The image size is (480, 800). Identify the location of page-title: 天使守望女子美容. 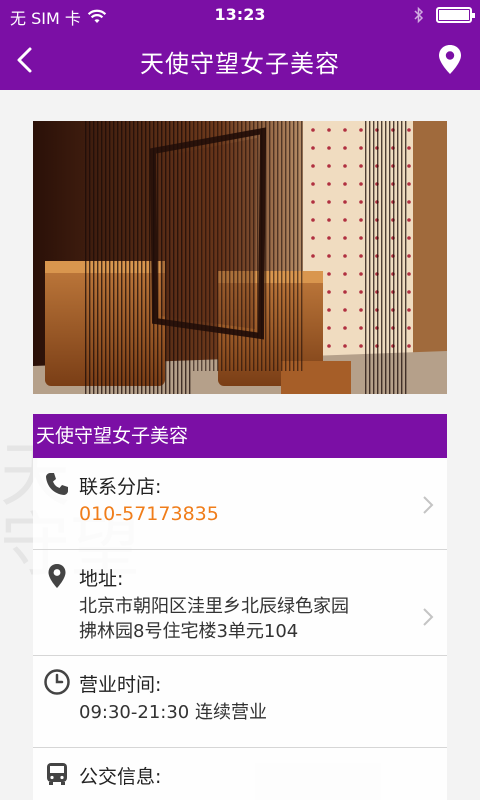
(240, 64).